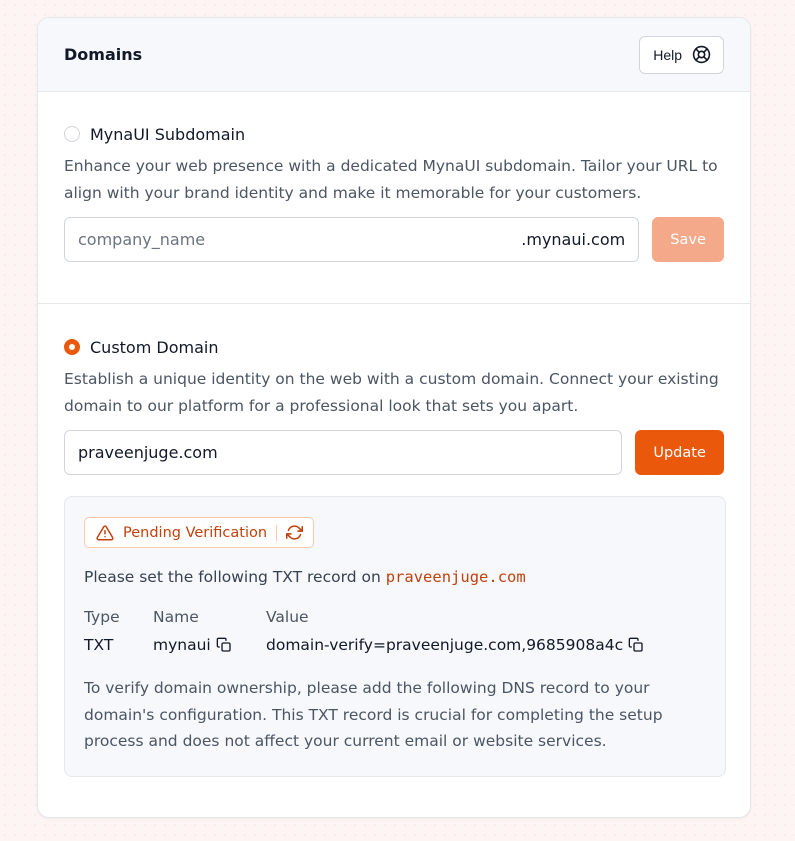 The height and width of the screenshot is (841, 795). Describe the element at coordinates (209, 632) in the screenshot. I see `record-name-column: Name mynaui` at that location.